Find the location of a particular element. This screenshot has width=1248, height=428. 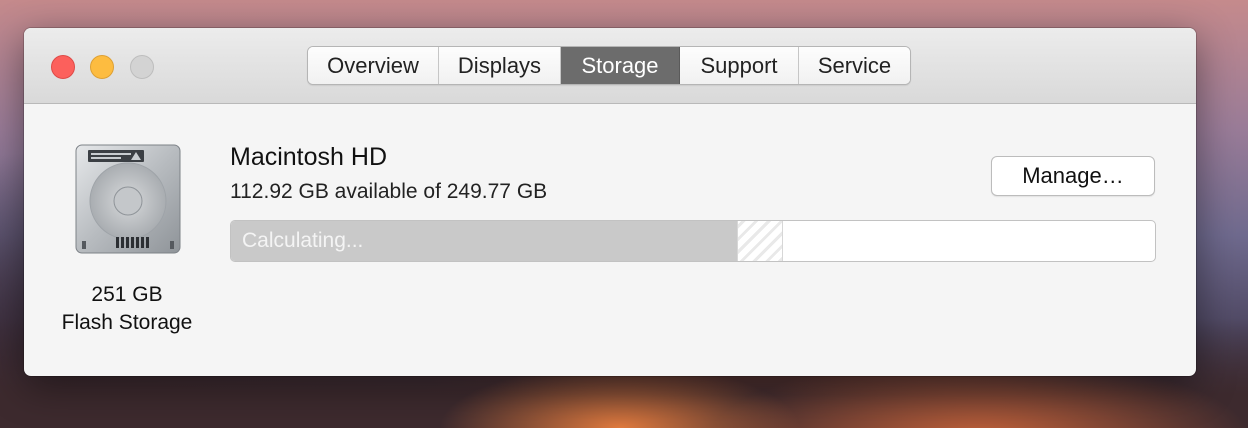

close-button is located at coordinates (63, 67).